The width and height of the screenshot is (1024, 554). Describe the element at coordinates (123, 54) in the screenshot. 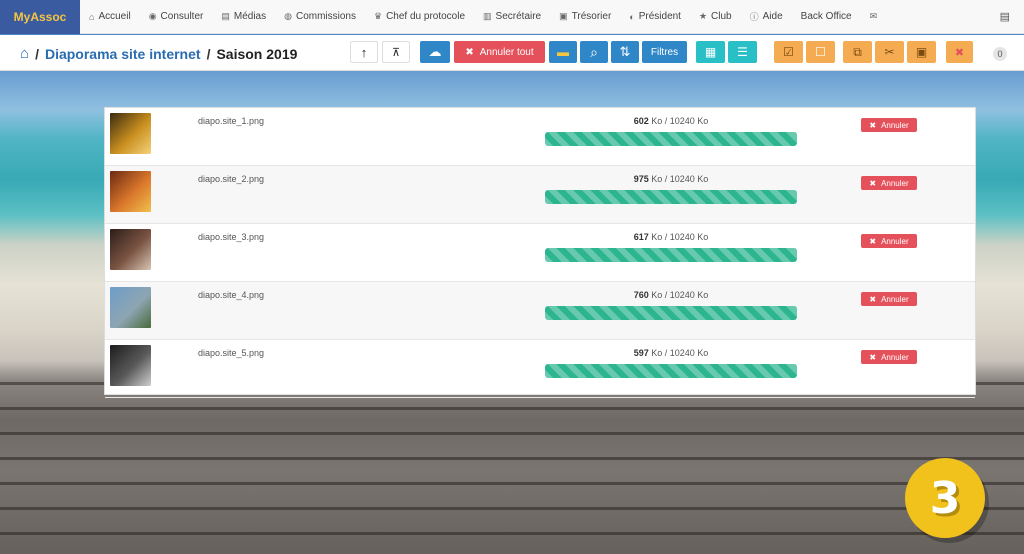

I see `breadcrumb-link-folder: Diaporama site internet` at that location.